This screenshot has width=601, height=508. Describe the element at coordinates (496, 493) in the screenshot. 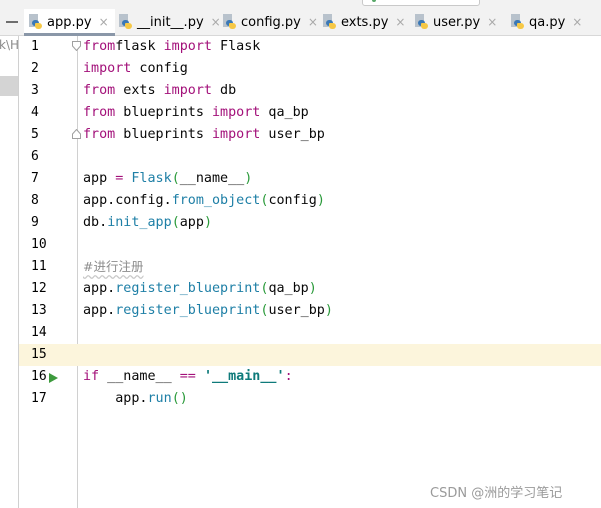

I see `watermark: CSDN @洲的学习笔记` at that location.